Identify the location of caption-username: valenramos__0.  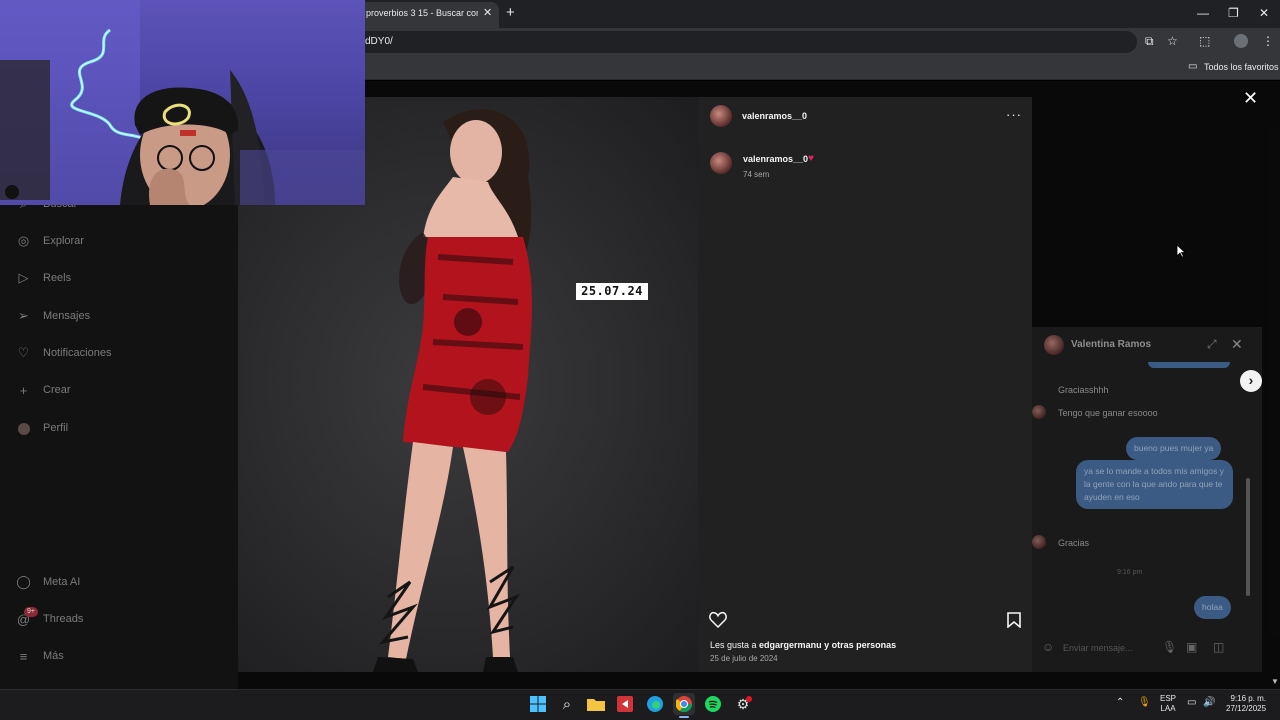
(775, 159).